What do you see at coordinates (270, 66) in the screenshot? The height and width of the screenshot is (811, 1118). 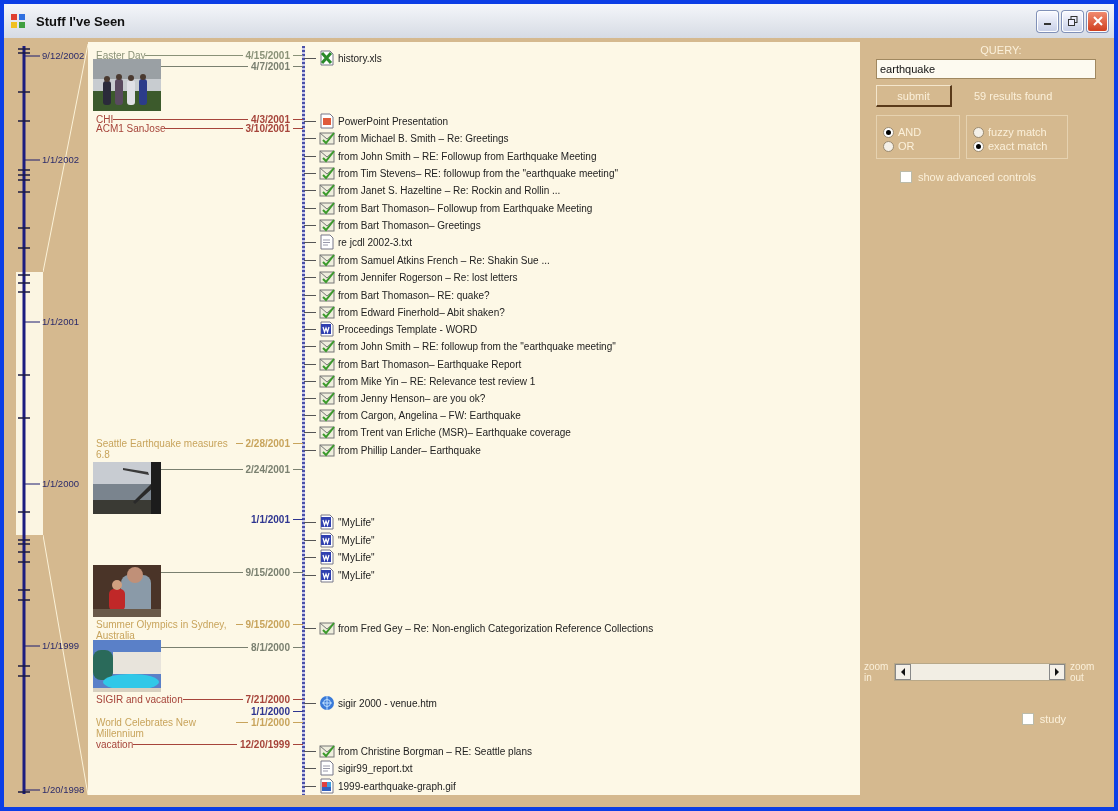 I see `landmark-date: 4/7/2001` at bounding box center [270, 66].